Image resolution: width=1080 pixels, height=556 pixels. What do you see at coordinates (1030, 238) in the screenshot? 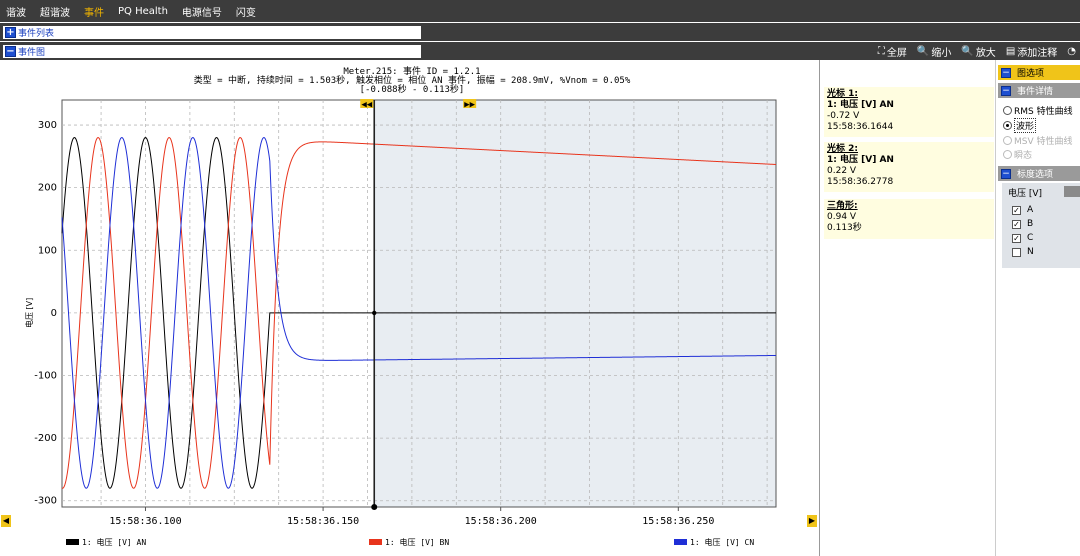
I see `phase-c-label: C` at bounding box center [1030, 238].